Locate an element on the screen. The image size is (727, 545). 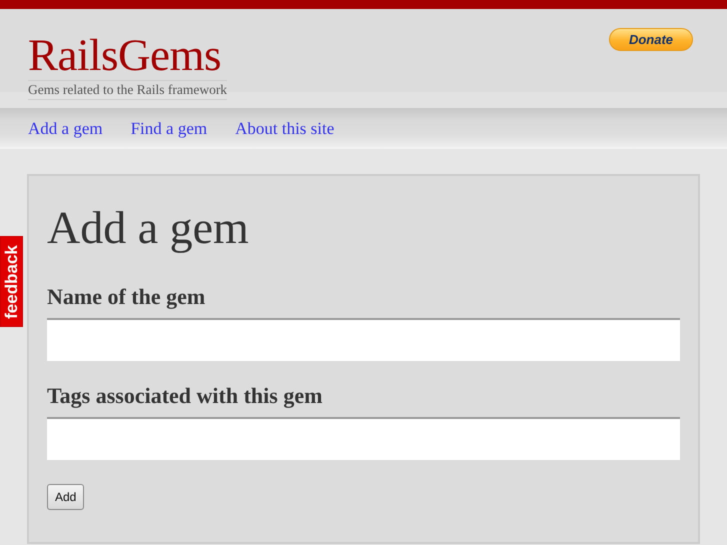
site-logo: RailsGems is located at coordinates (124, 55).